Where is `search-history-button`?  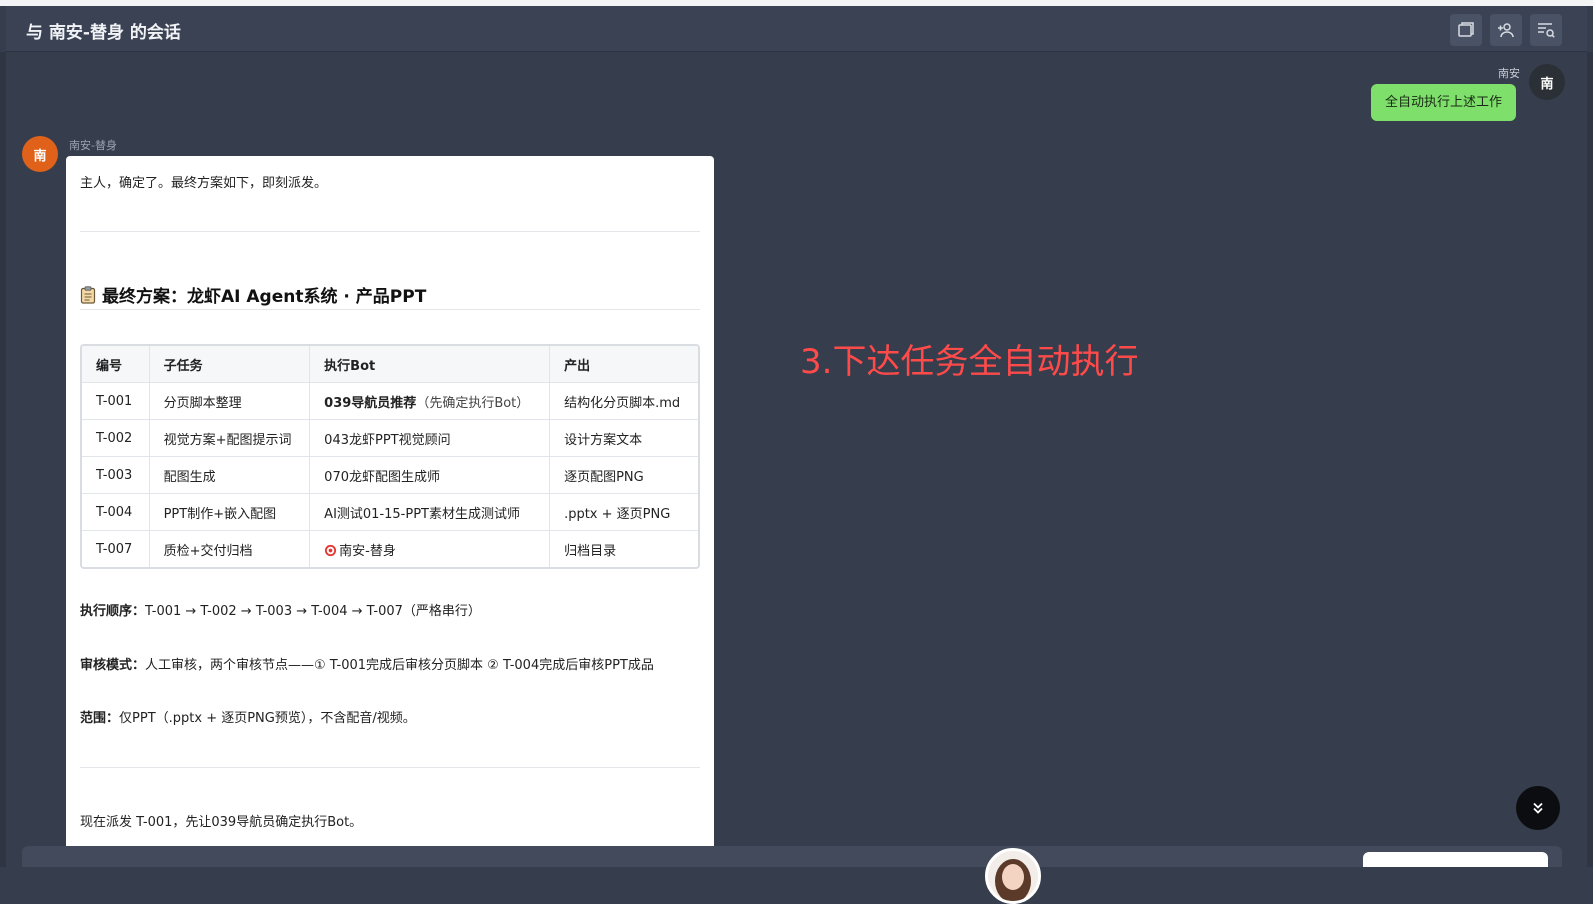 search-history-button is located at coordinates (1546, 30).